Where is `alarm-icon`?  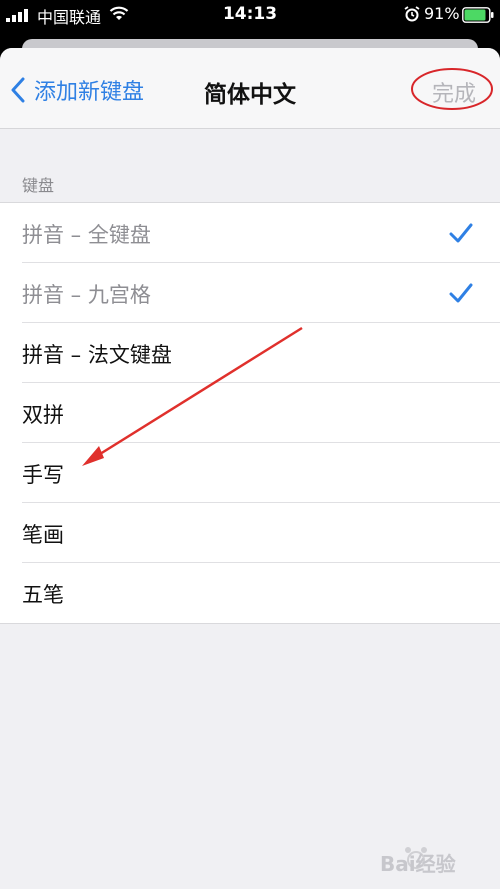 alarm-icon is located at coordinates (412, 14).